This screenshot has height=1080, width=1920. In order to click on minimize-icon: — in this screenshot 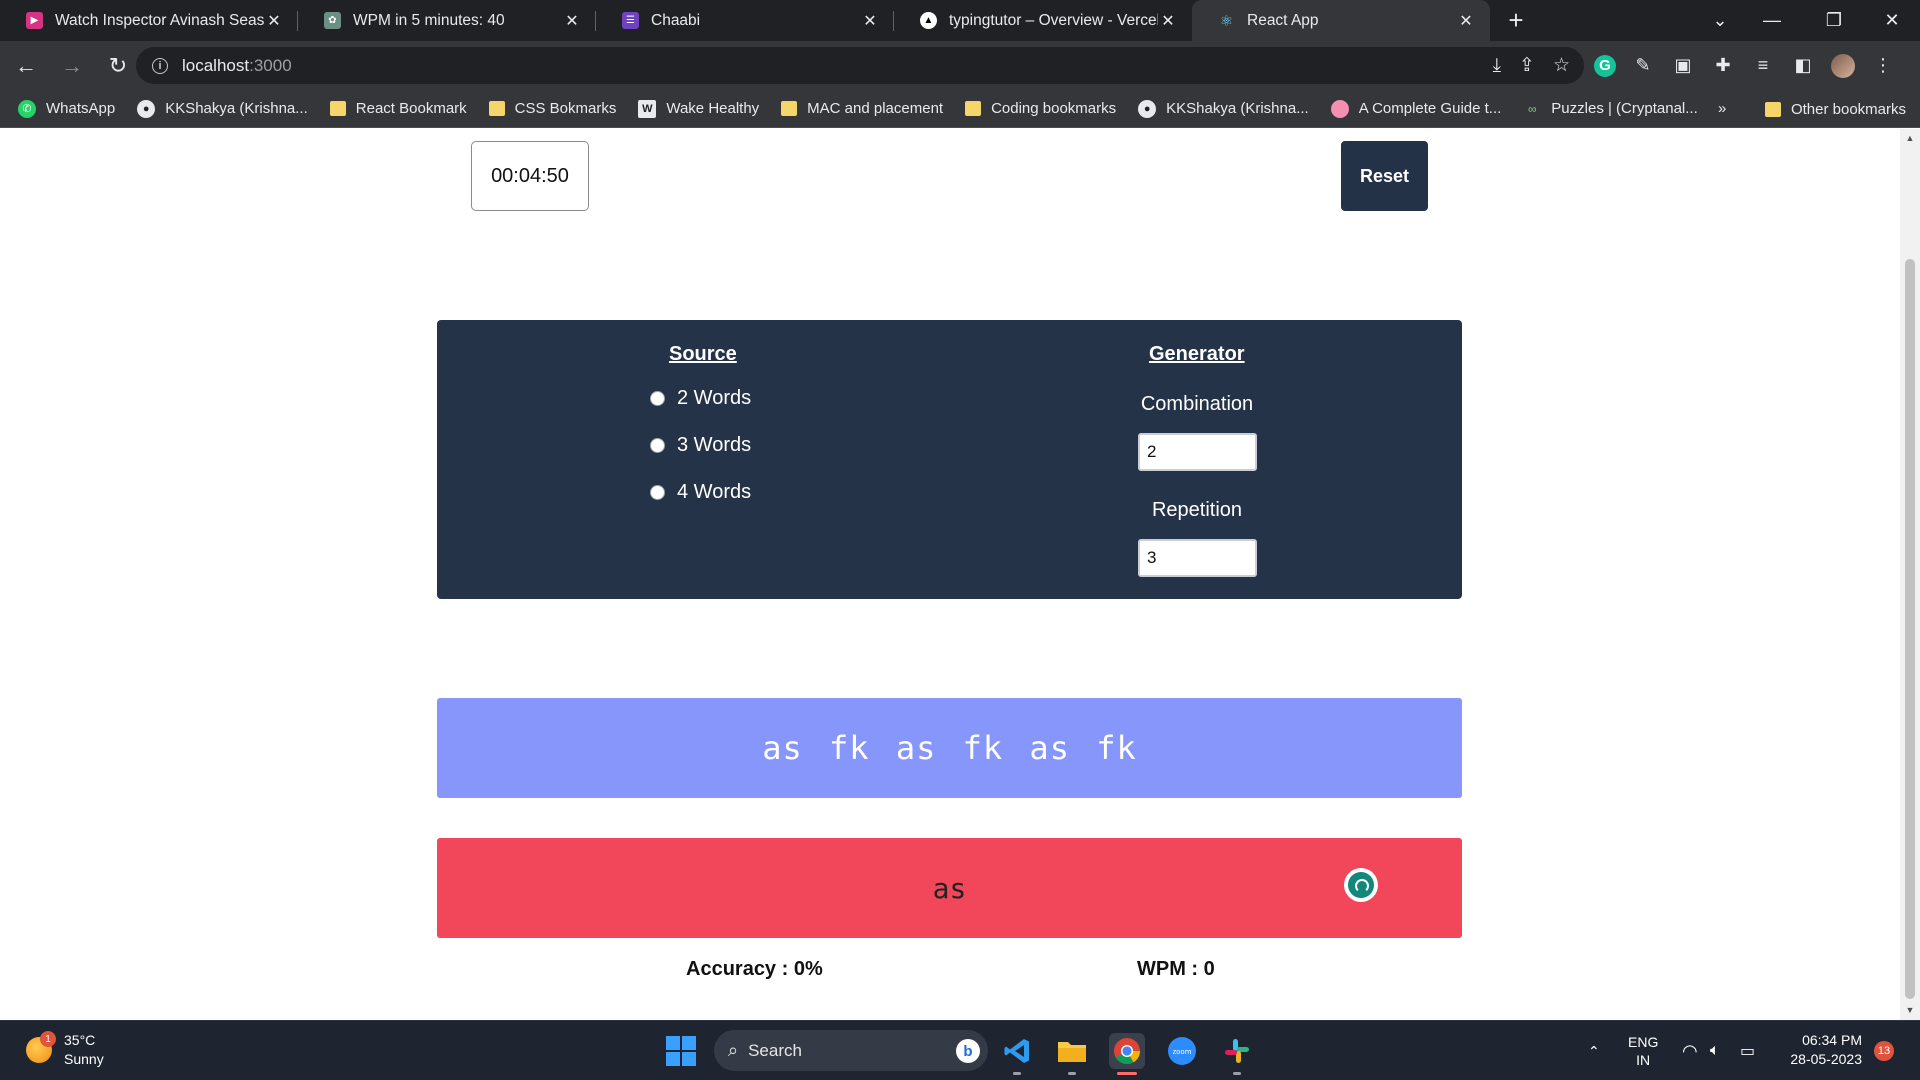, I will do `click(1772, 20)`.